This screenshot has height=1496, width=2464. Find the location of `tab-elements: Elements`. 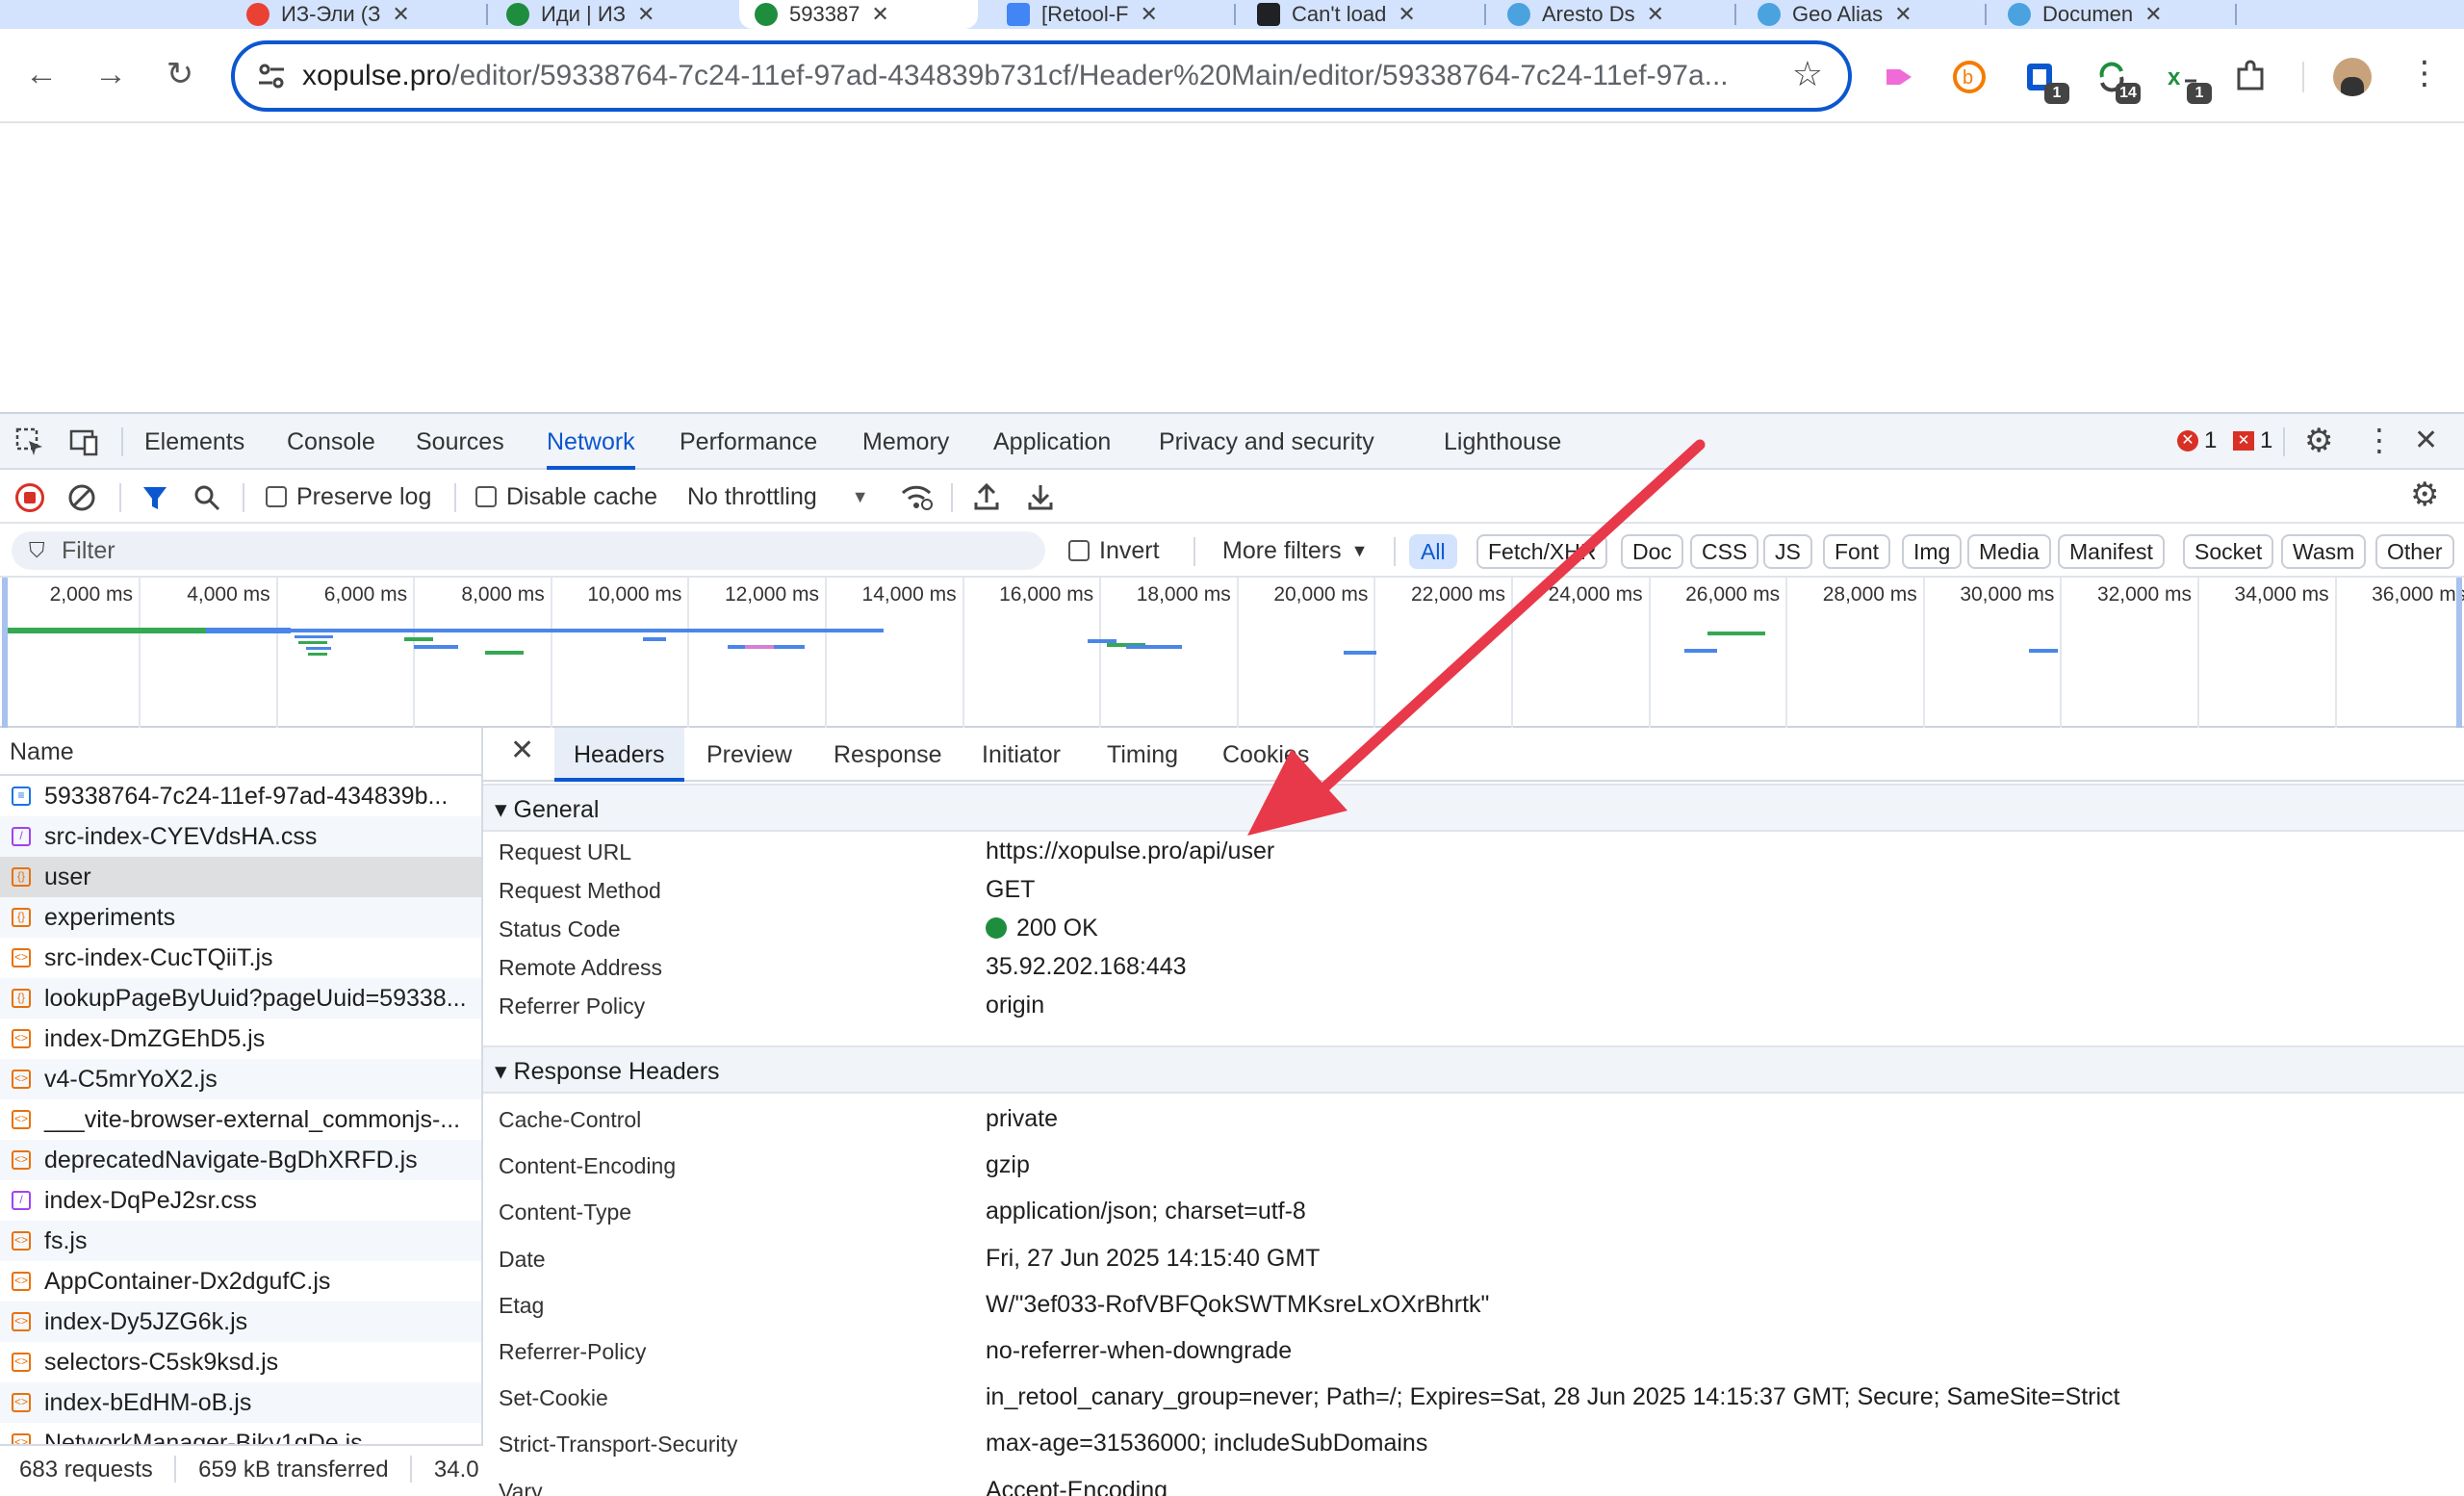

tab-elements: Elements is located at coordinates (194, 442).